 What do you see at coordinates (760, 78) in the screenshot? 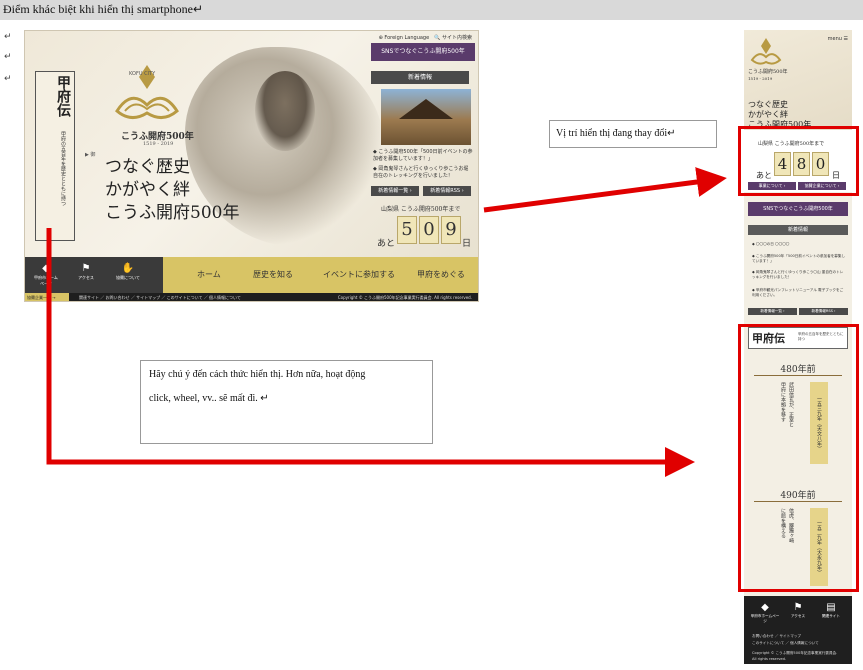
I see `phone-logo-years: 1519 - 2019` at bounding box center [760, 78].